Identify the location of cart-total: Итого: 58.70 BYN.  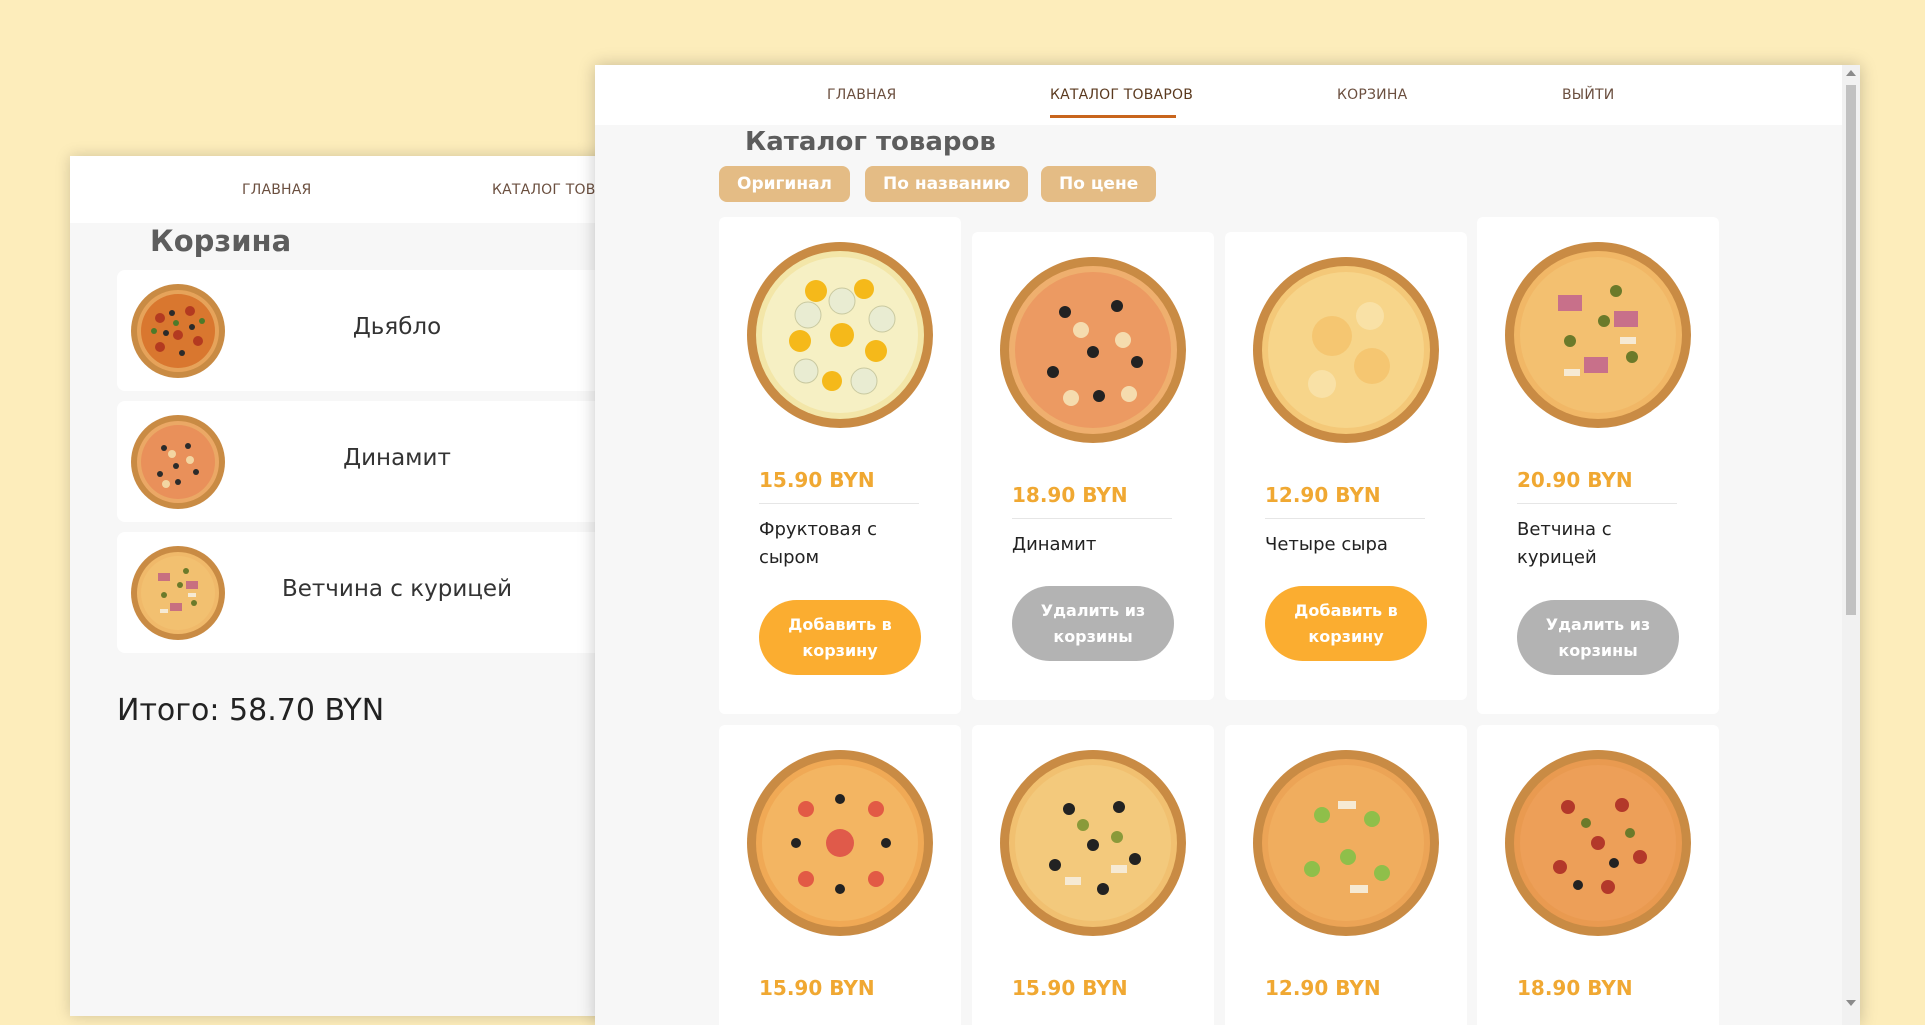
(251, 710).